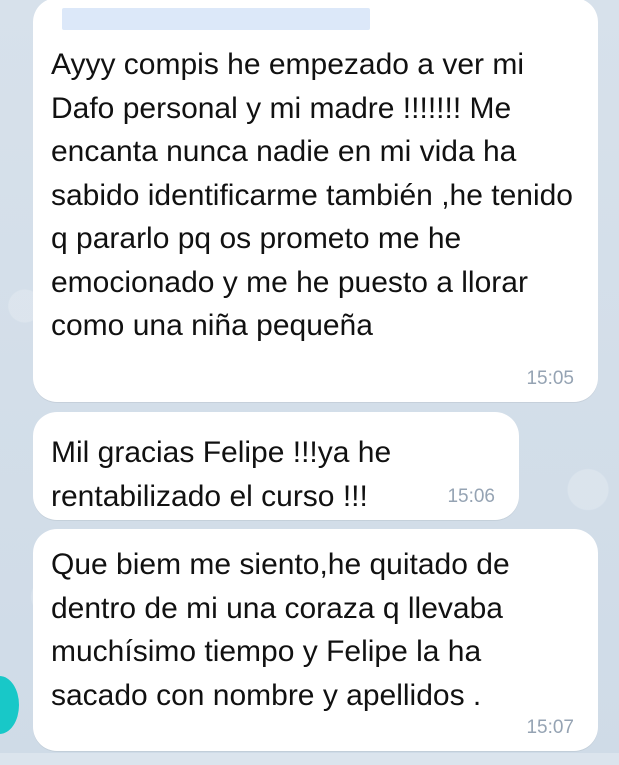 This screenshot has width=619, height=765. What do you see at coordinates (550, 727) in the screenshot?
I see `message-time: 15:07` at bounding box center [550, 727].